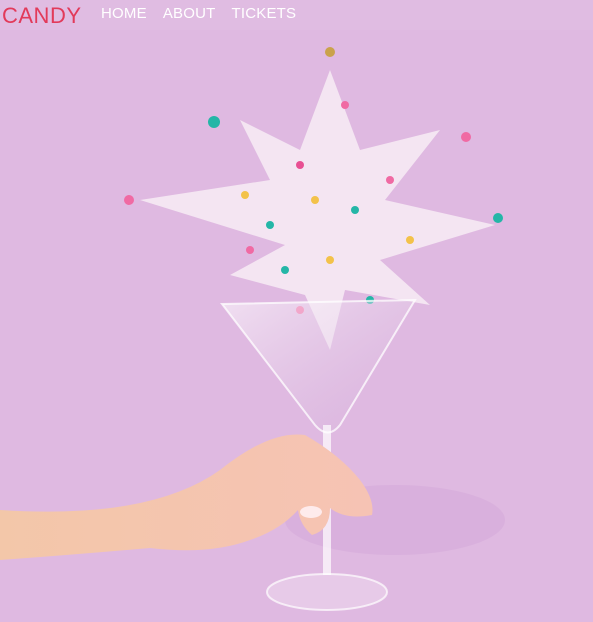 The height and width of the screenshot is (622, 593). Describe the element at coordinates (327, 592) in the screenshot. I see `martini-glass-base` at that location.